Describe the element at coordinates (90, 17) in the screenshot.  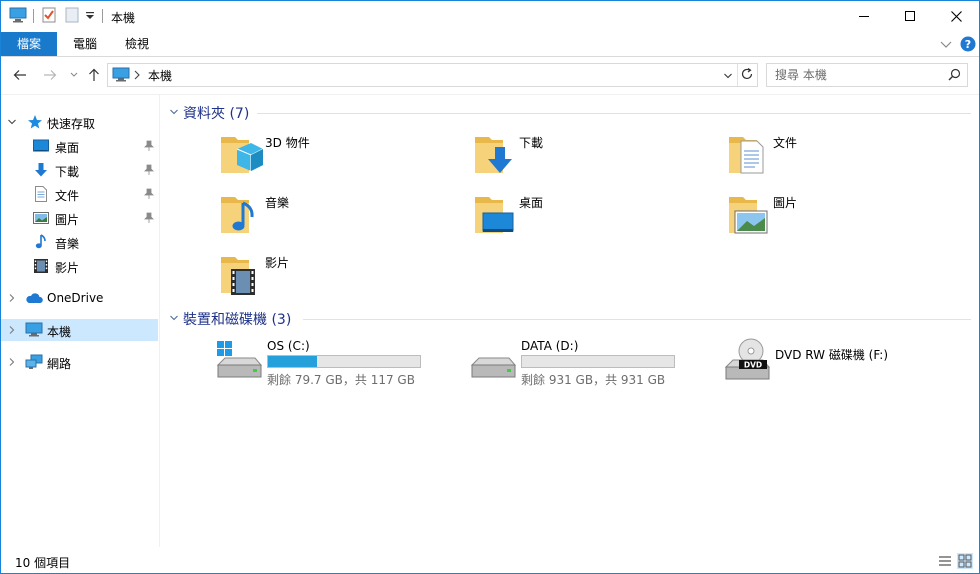
I see `customize-toolbar-chevron-icon` at that location.